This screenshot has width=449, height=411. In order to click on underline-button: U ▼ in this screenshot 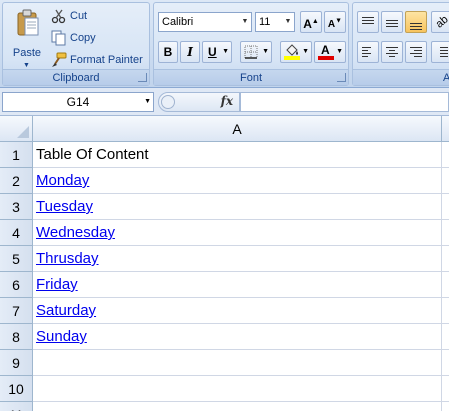, I will do `click(217, 52)`.